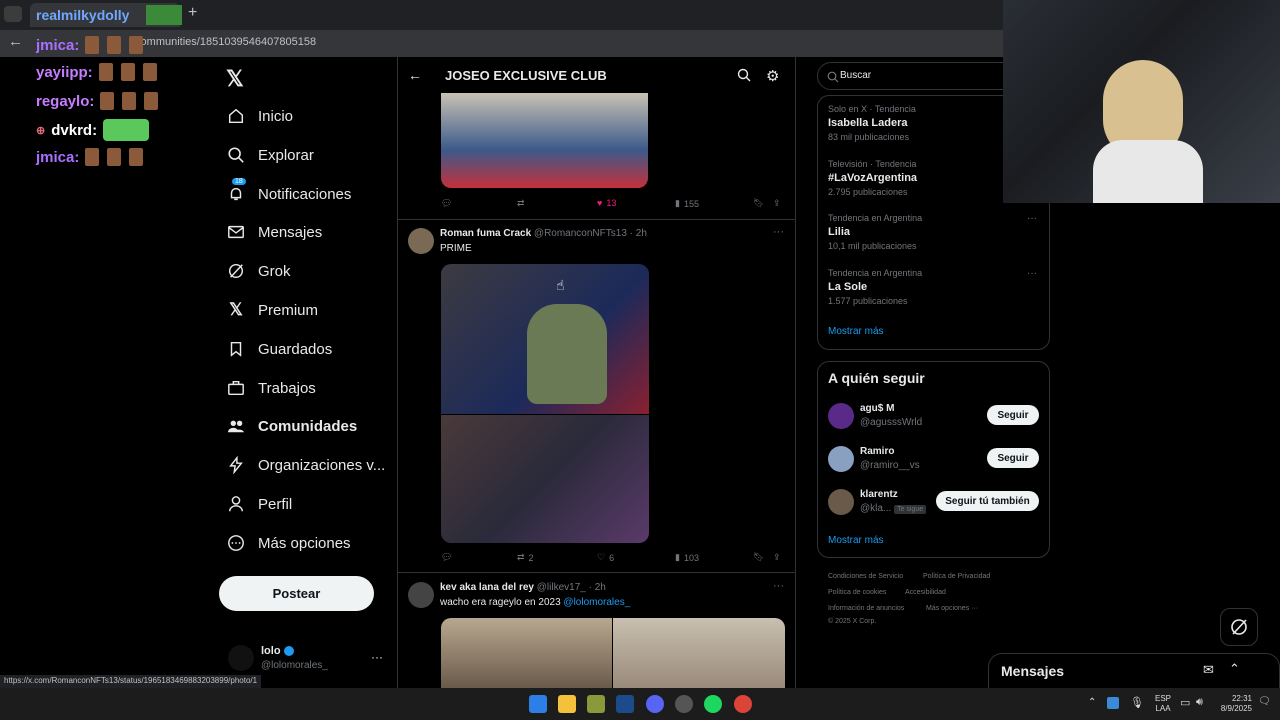 The height and width of the screenshot is (720, 1280). What do you see at coordinates (1264, 701) in the screenshot?
I see `notification-center-icon: 🗨︎` at bounding box center [1264, 701].